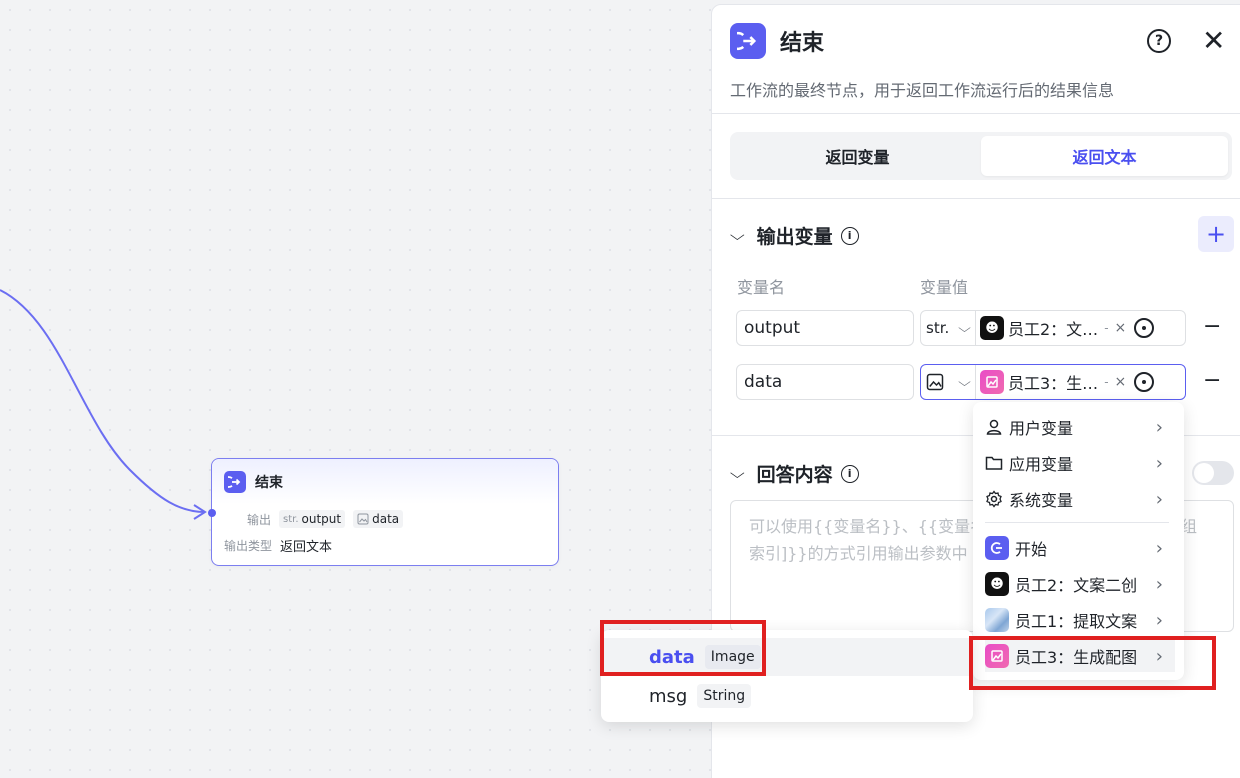  What do you see at coordinates (321, 519) in the screenshot?
I see `chip-label: output` at bounding box center [321, 519].